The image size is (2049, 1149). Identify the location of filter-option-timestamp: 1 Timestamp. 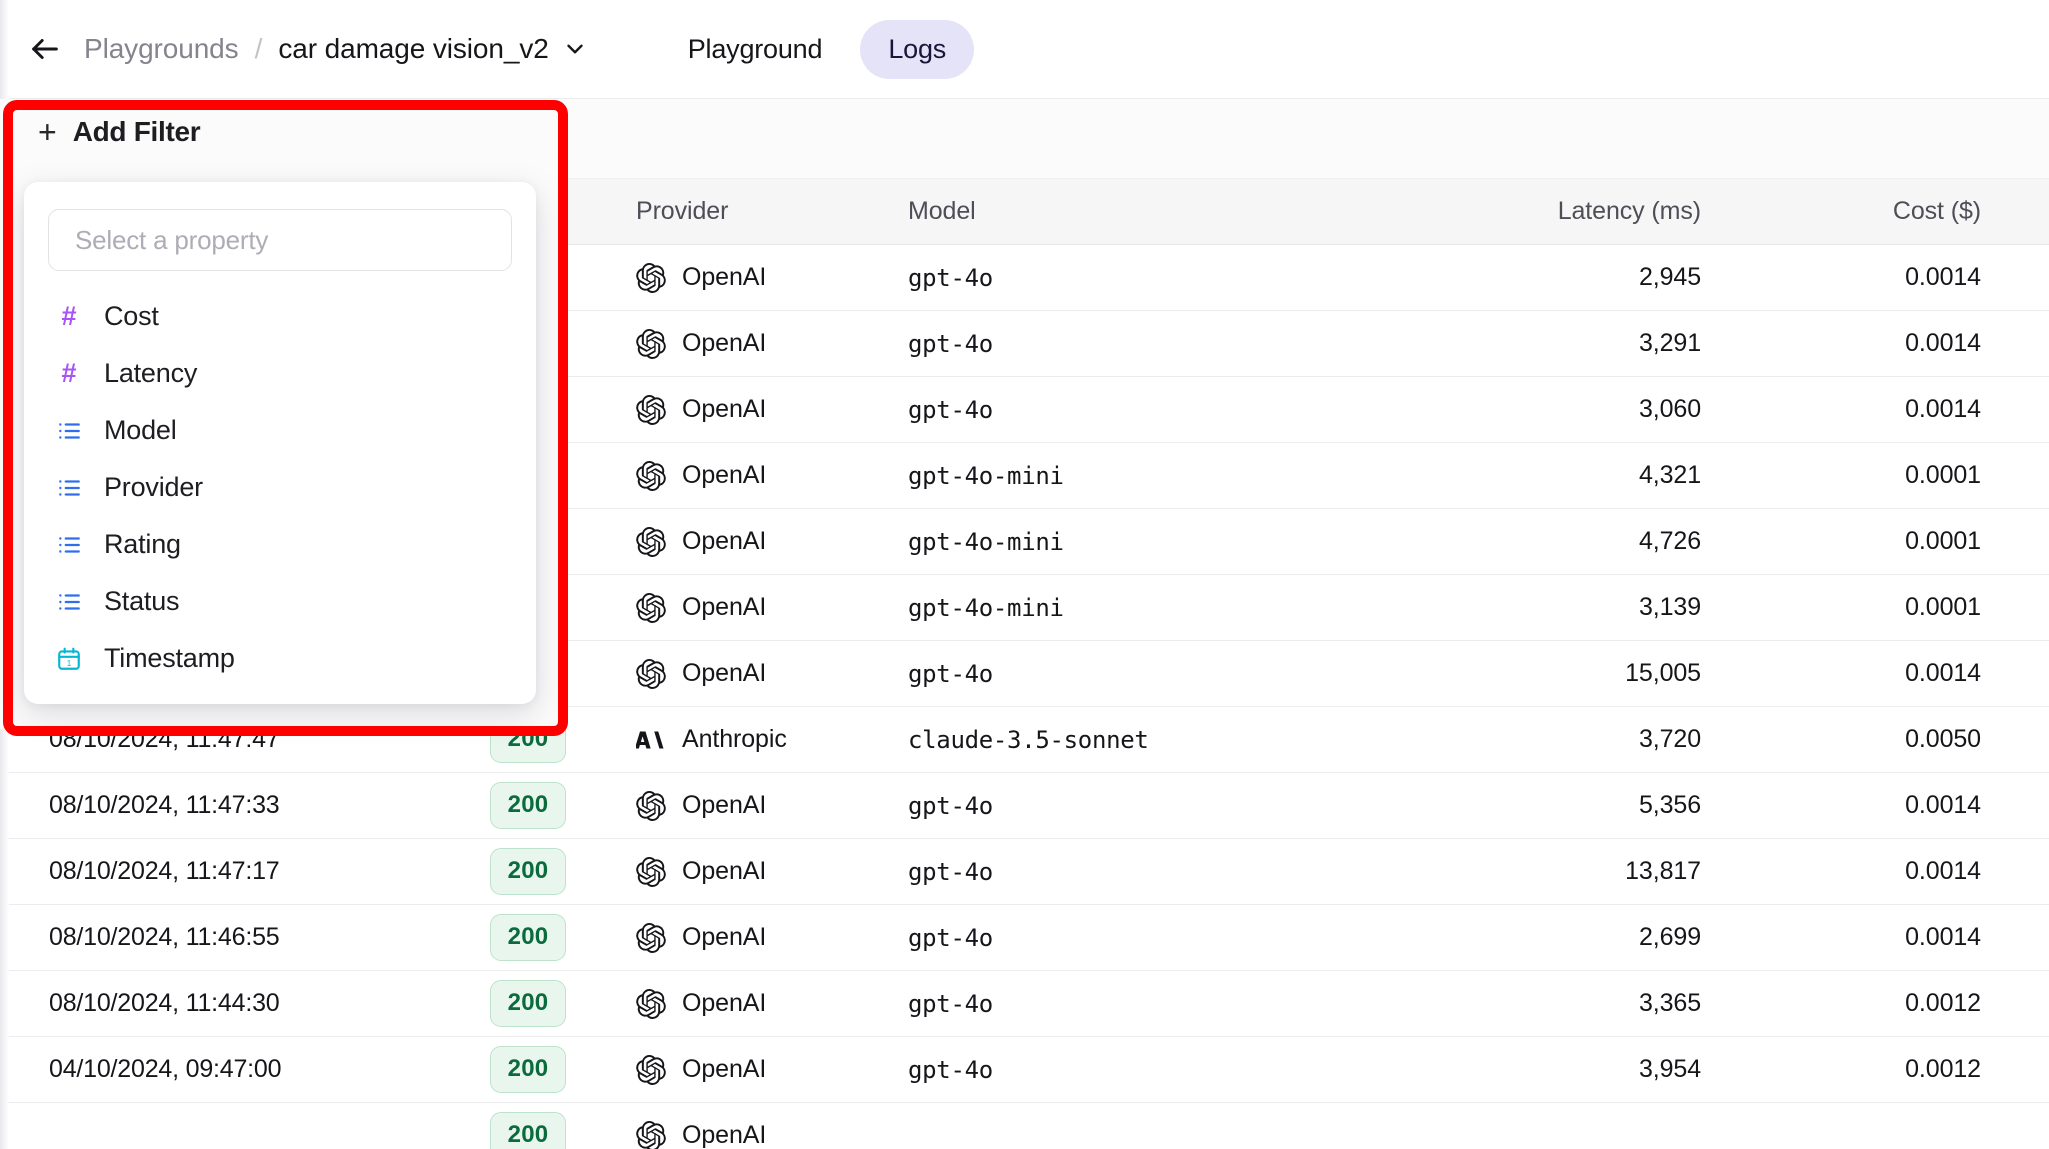
(280, 658).